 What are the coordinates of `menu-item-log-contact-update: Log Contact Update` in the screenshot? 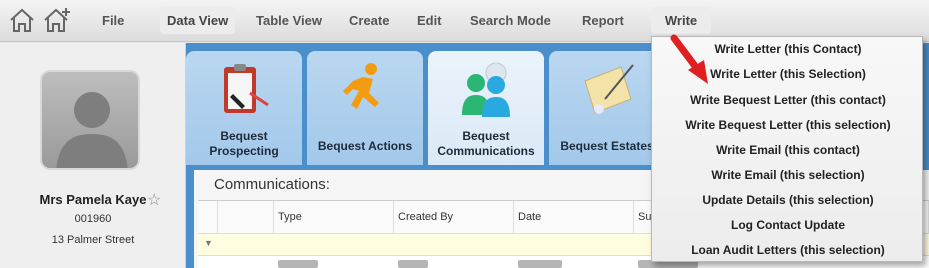 It's located at (788, 225).